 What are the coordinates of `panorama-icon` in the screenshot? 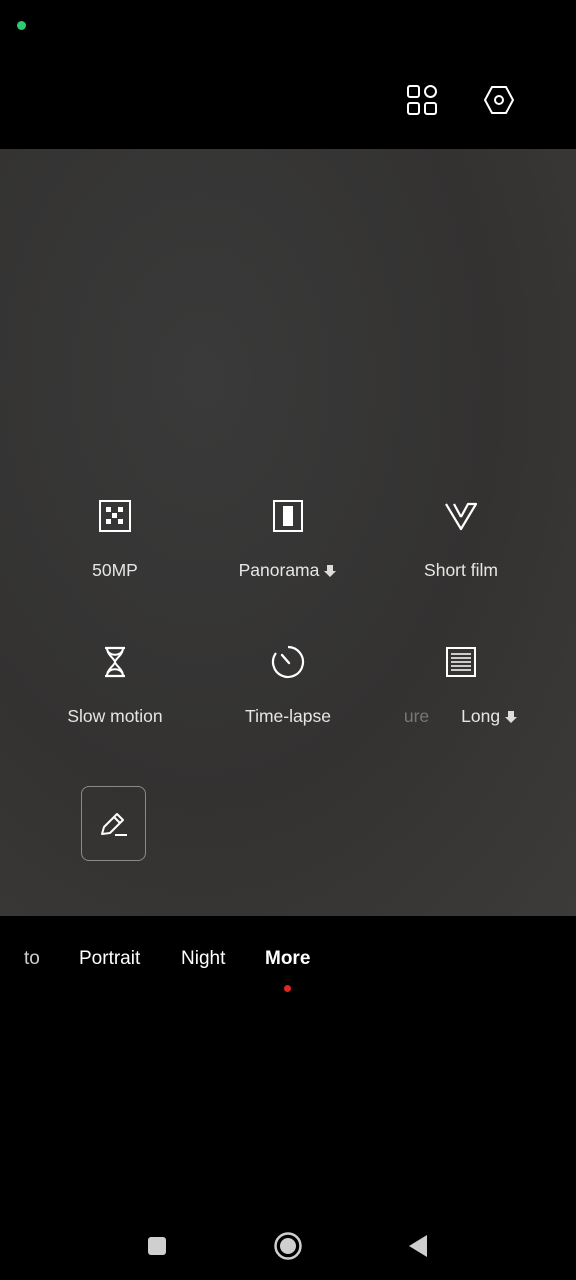 It's located at (288, 516).